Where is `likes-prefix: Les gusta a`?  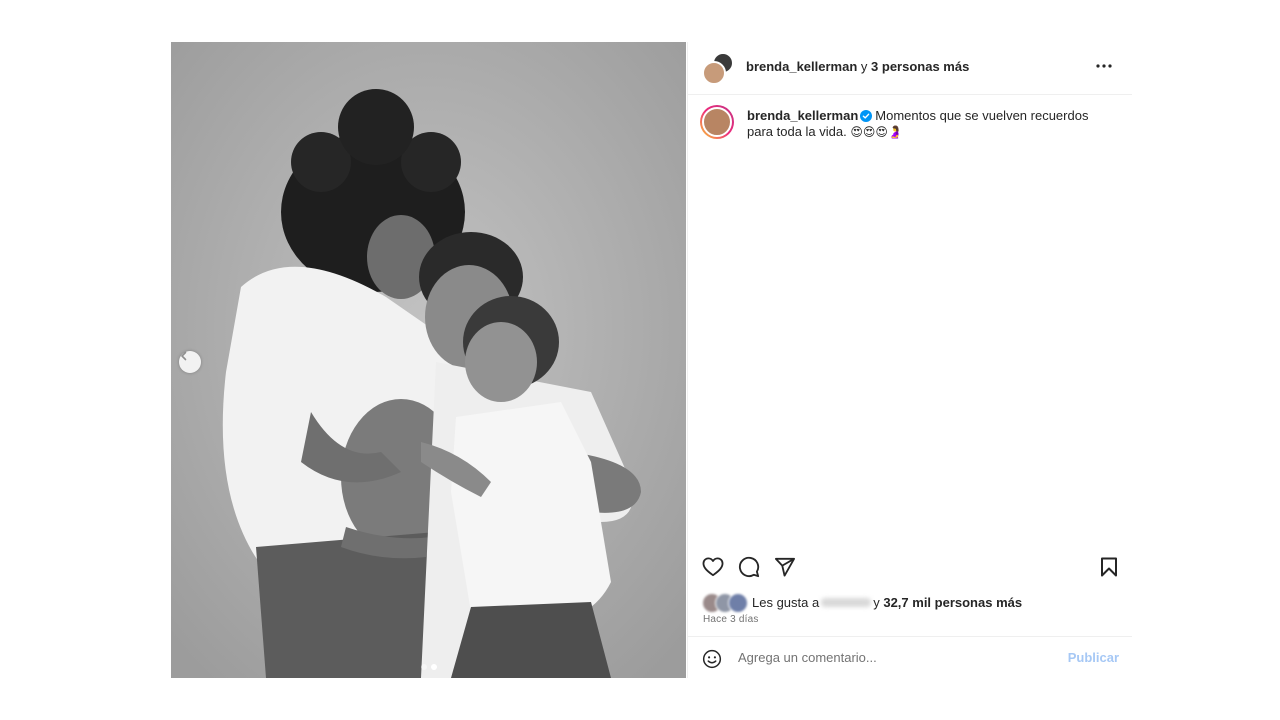 likes-prefix: Les gusta a is located at coordinates (786, 602).